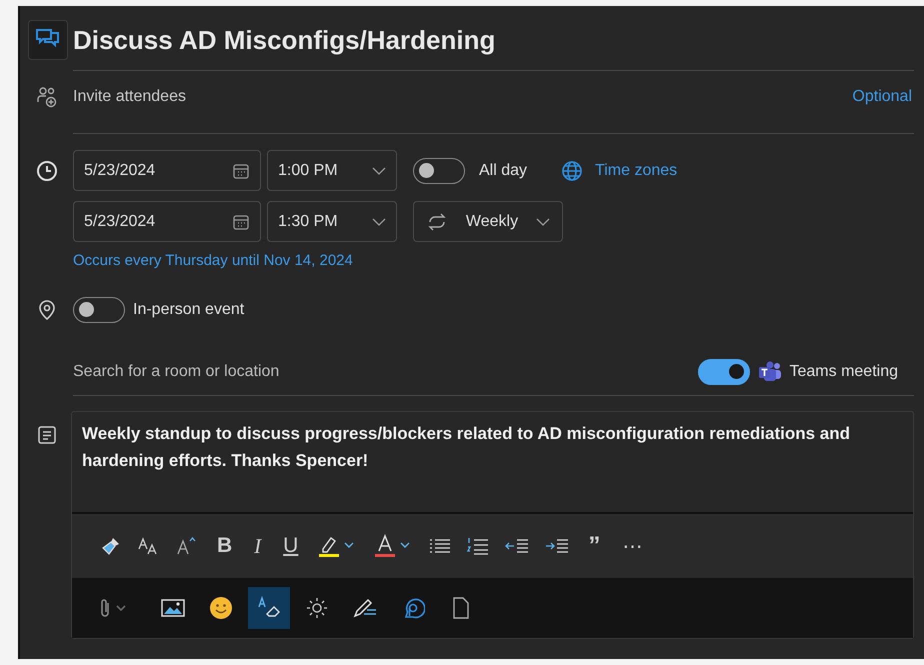  What do you see at coordinates (844, 372) in the screenshot?
I see `teams-meeting-label: Teams meeting` at bounding box center [844, 372].